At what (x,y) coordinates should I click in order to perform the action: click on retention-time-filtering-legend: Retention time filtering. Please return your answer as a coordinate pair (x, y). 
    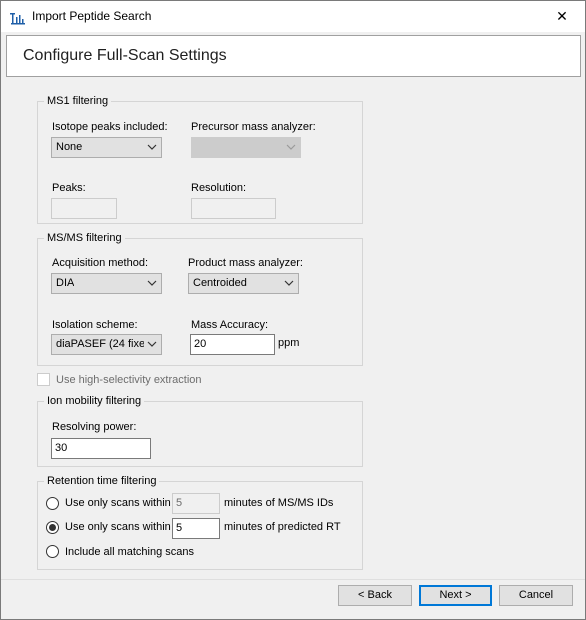
    Looking at the image, I should click on (102, 481).